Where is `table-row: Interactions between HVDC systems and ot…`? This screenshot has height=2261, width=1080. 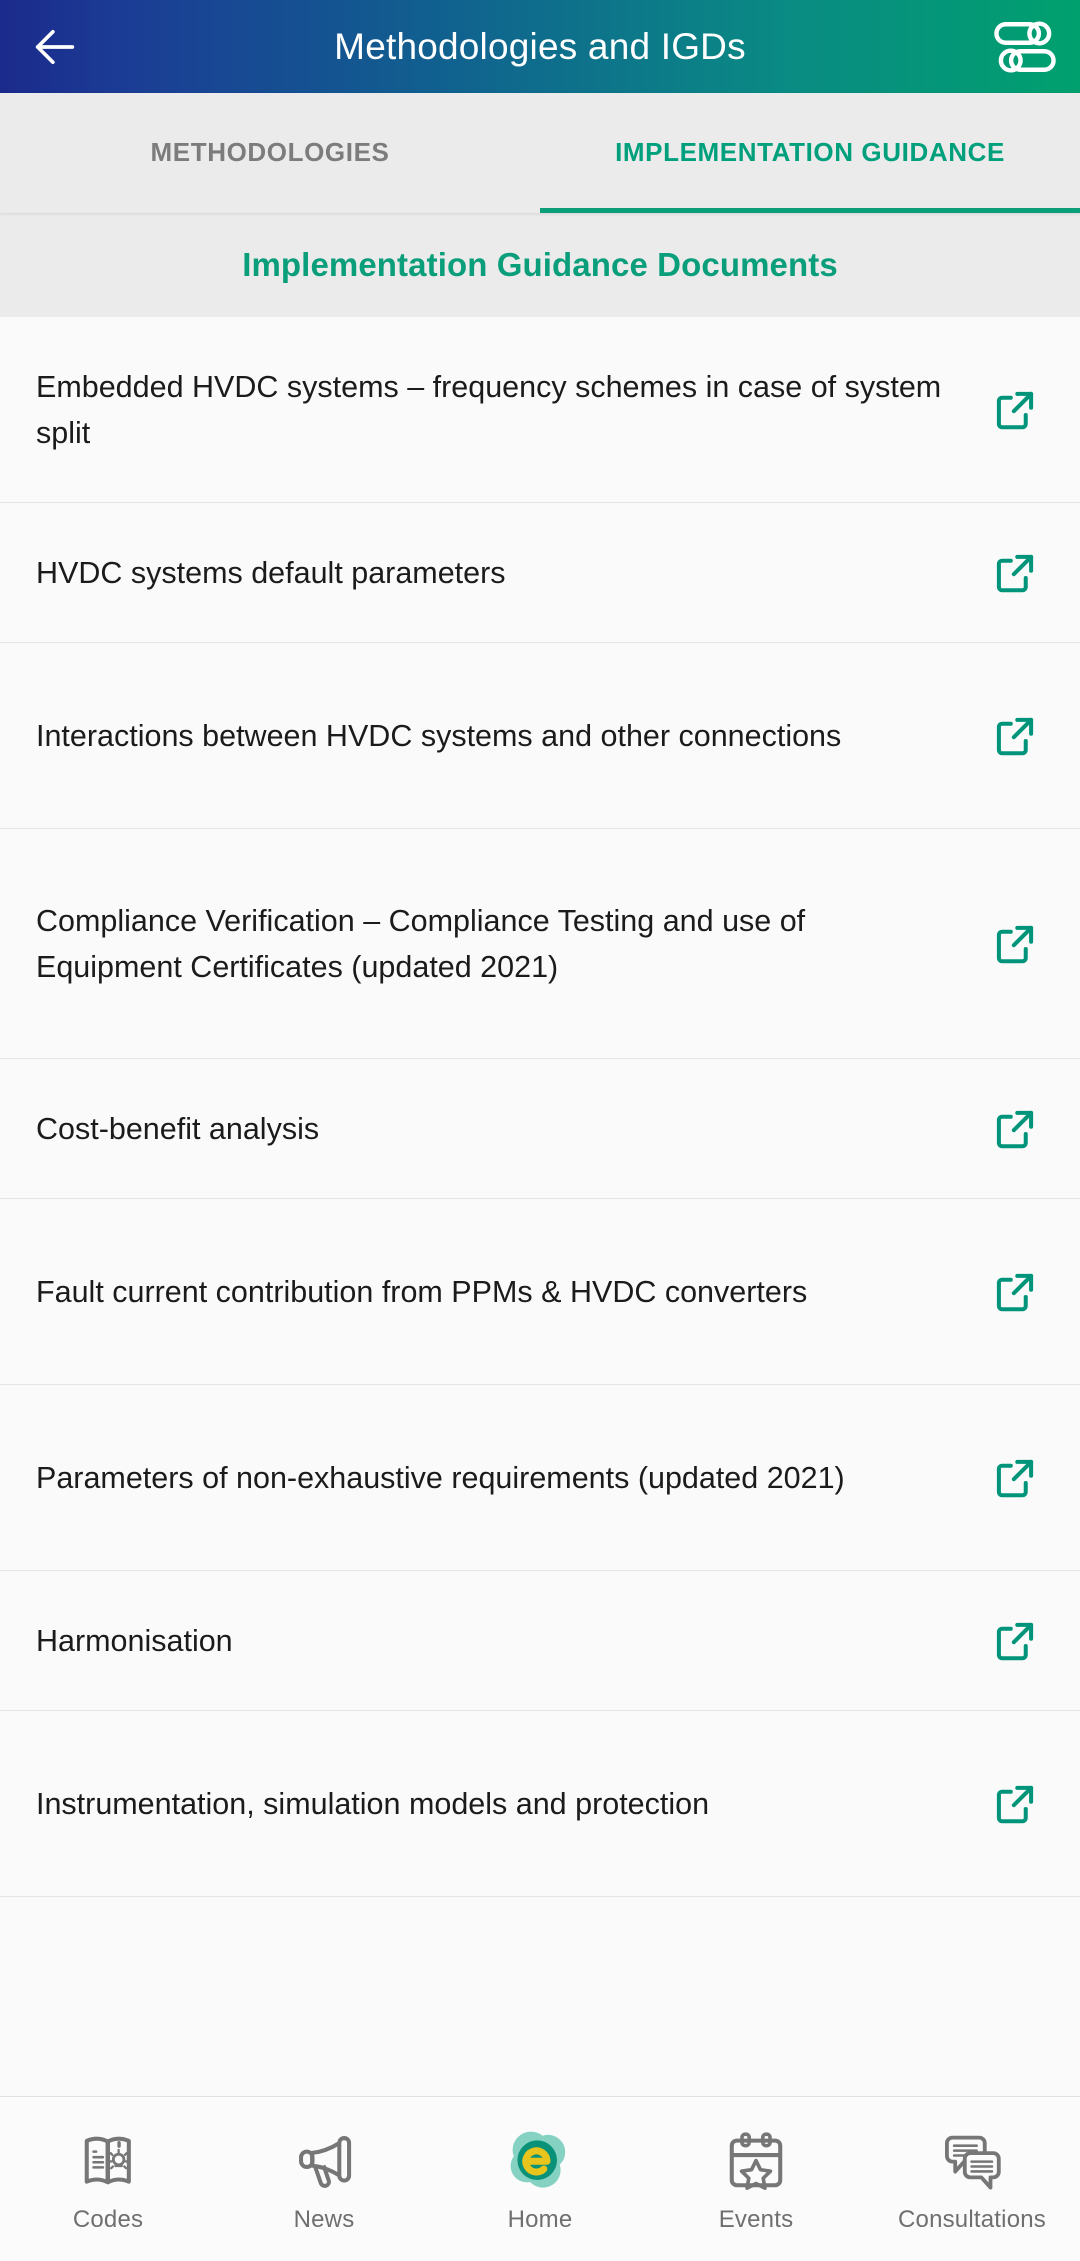
table-row: Interactions between HVDC systems and ot… is located at coordinates (540, 736).